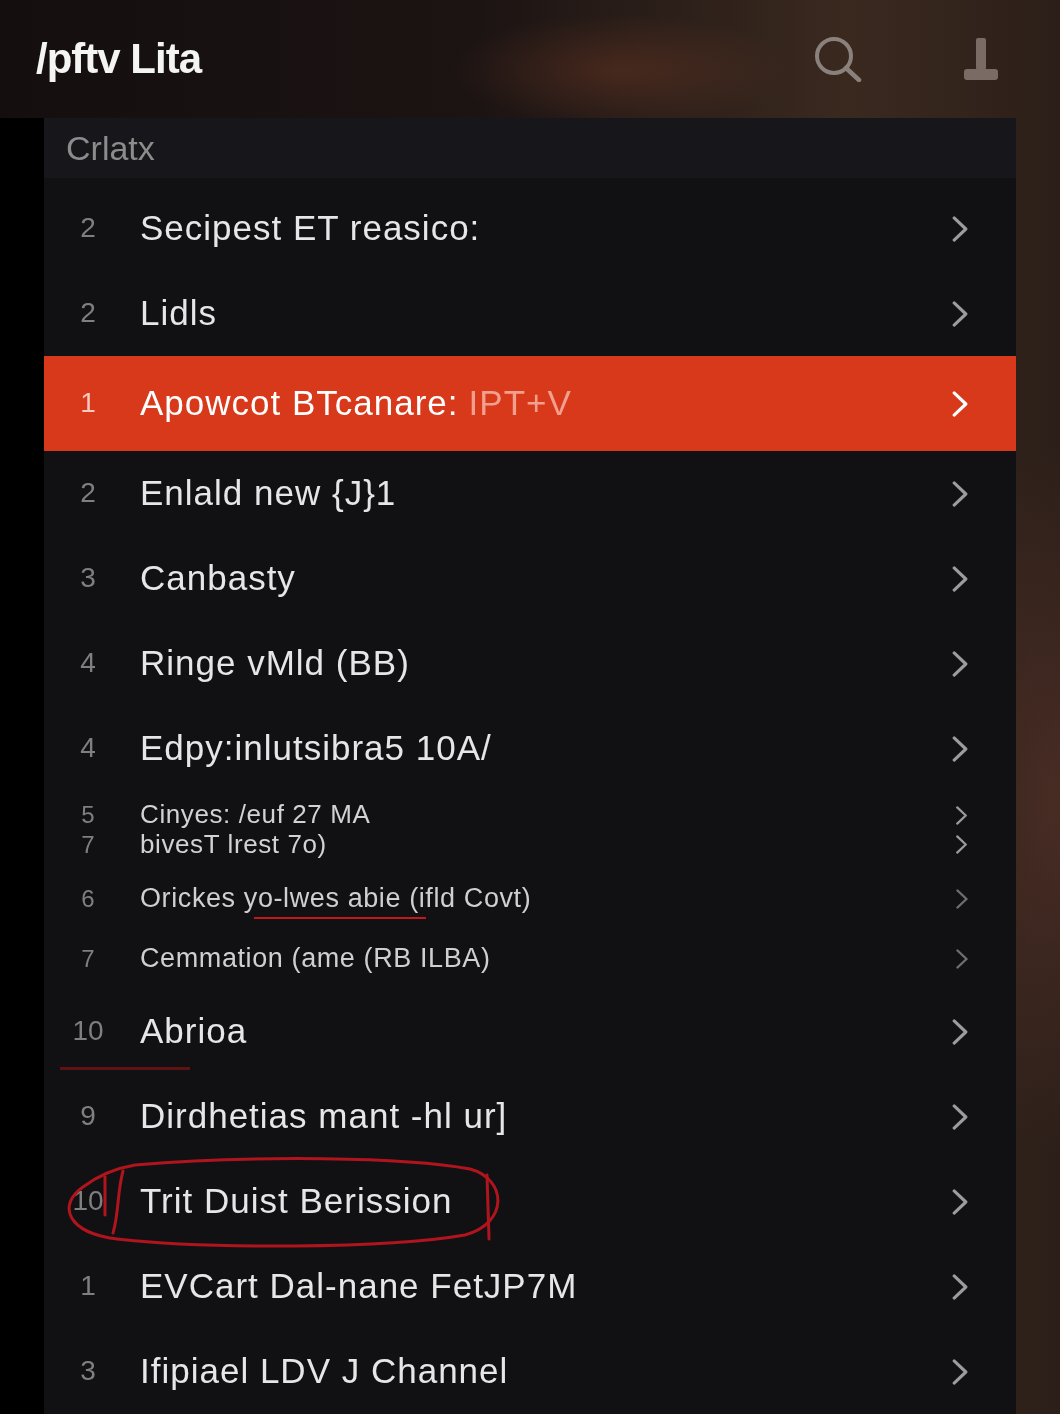 The height and width of the screenshot is (1414, 1060). I want to click on item-suffix: IPT+V, so click(520, 403).